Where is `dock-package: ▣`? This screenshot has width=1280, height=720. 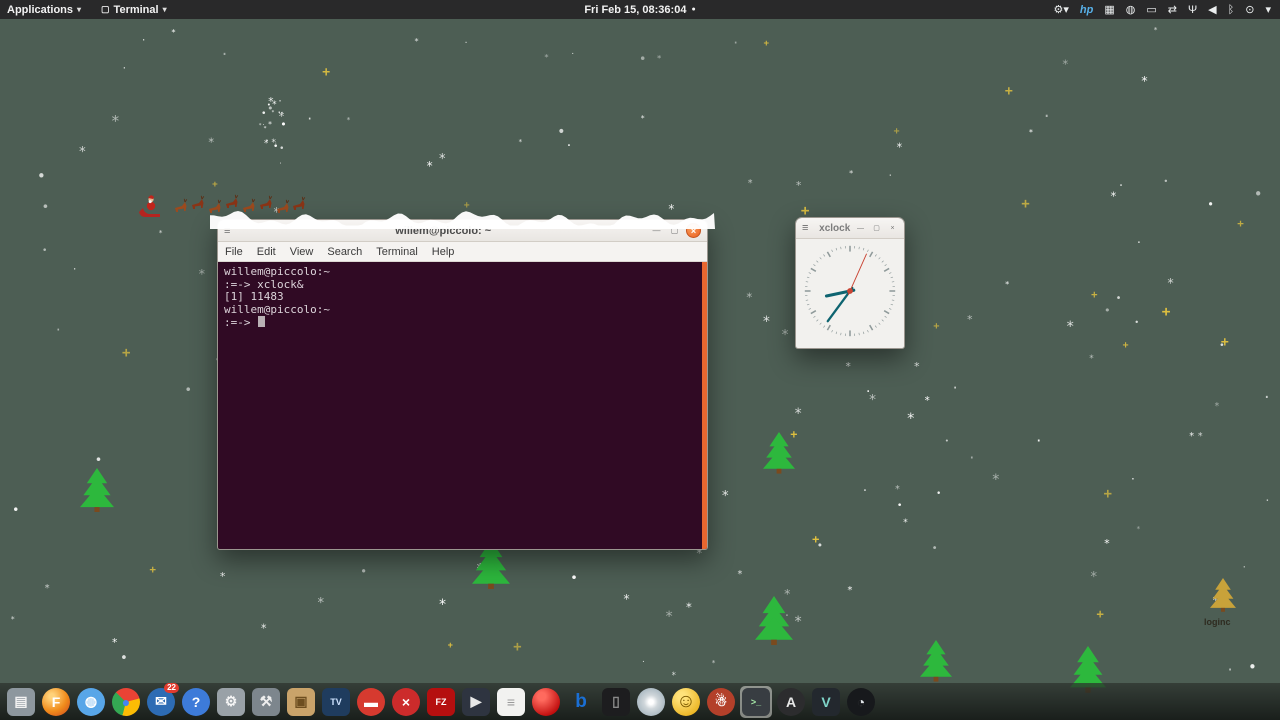 dock-package: ▣ is located at coordinates (301, 702).